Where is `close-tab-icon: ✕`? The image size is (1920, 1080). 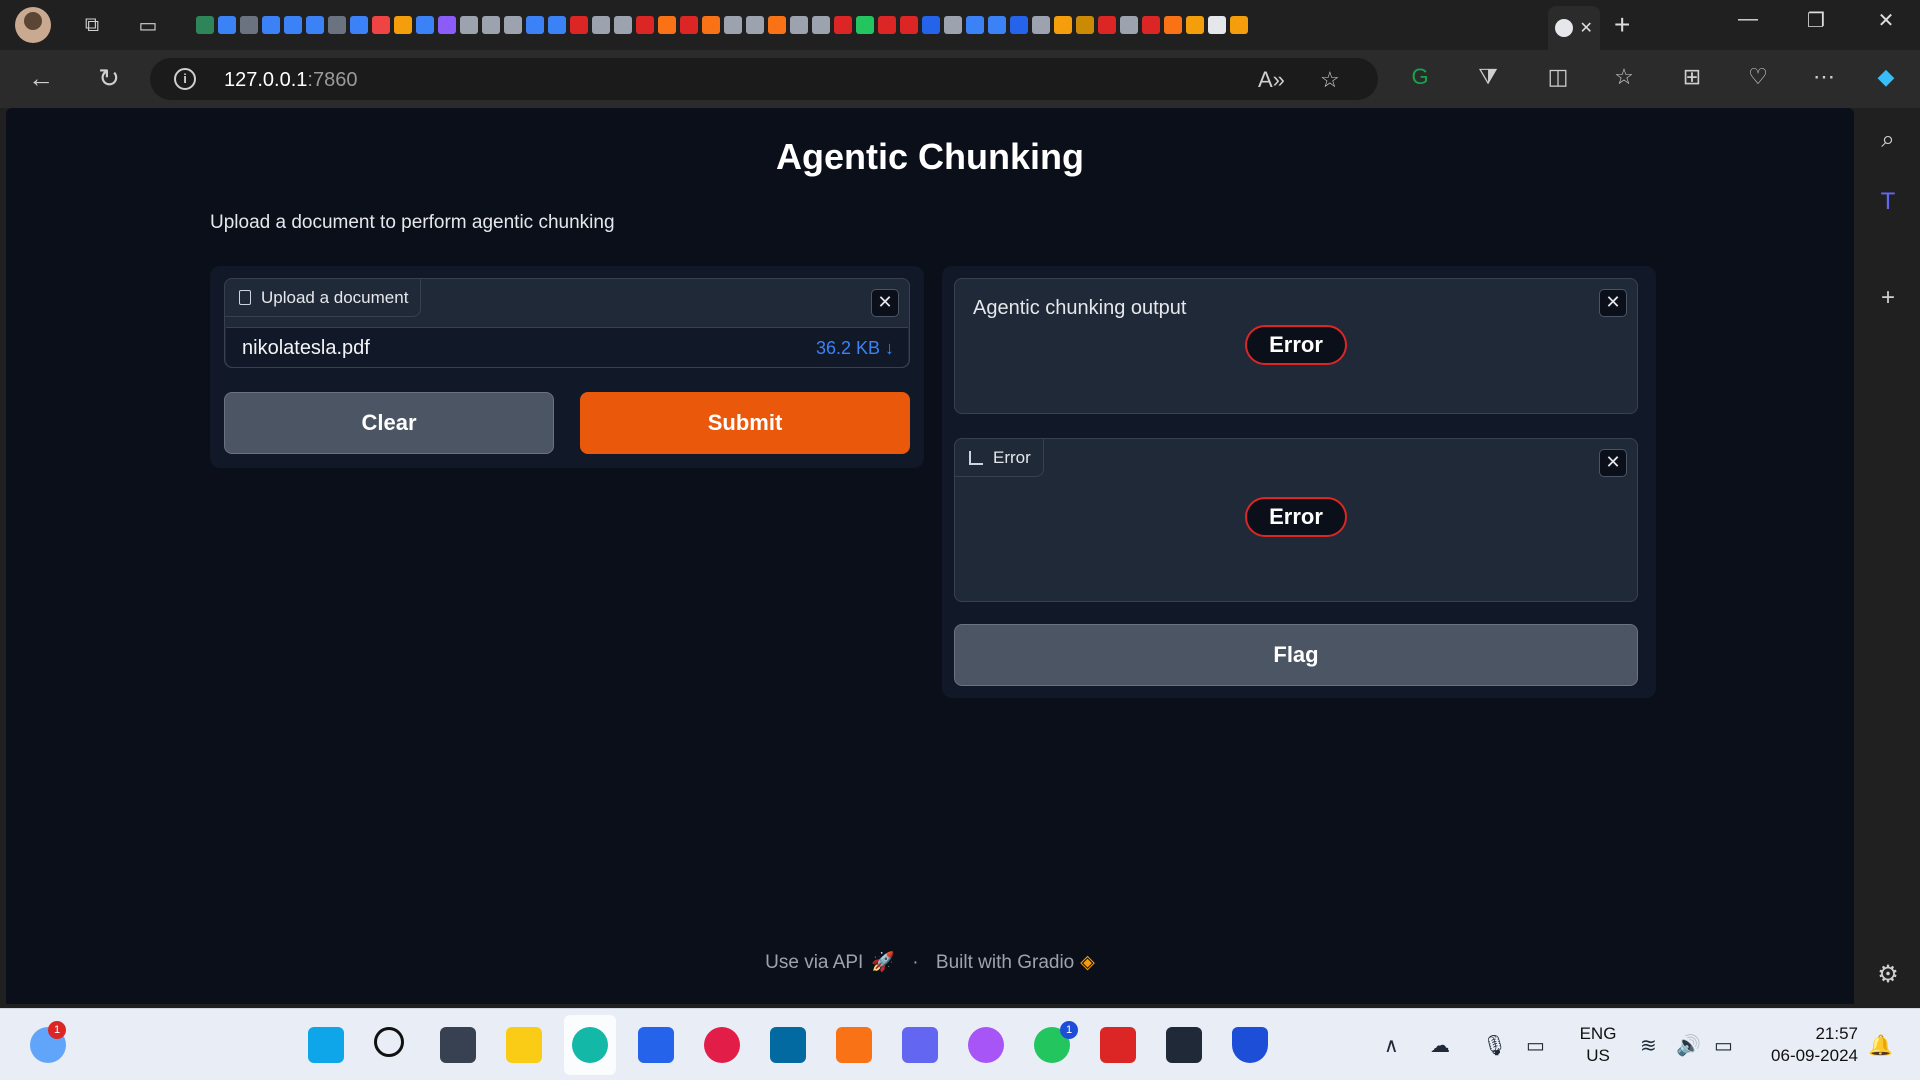 close-tab-icon: ✕ is located at coordinates (1585, 28).